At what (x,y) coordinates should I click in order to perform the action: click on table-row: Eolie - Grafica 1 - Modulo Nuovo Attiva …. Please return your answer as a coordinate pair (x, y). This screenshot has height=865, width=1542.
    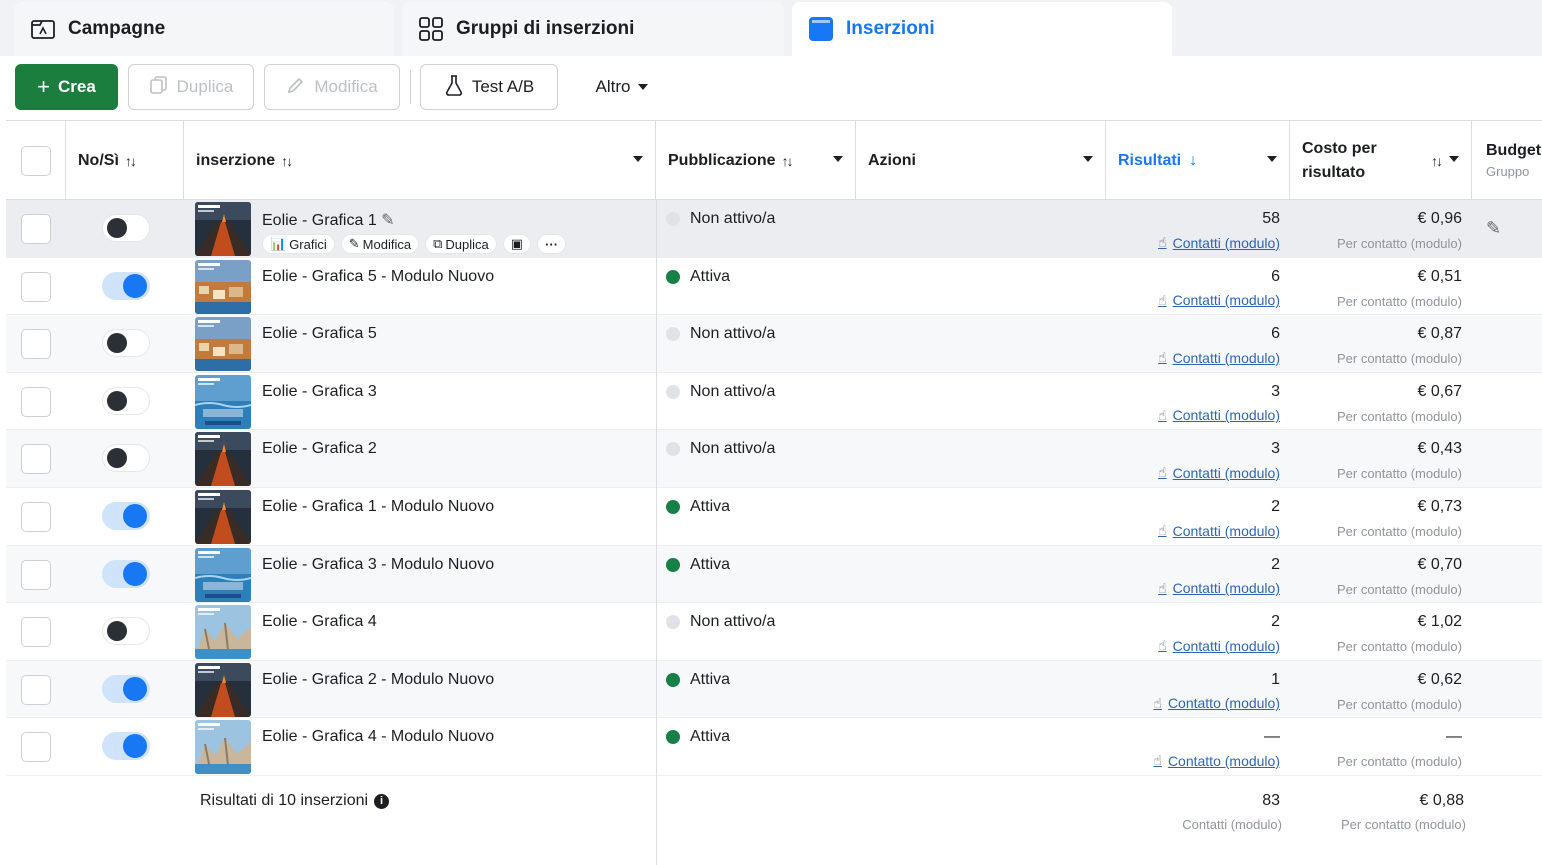
    Looking at the image, I should click on (774, 517).